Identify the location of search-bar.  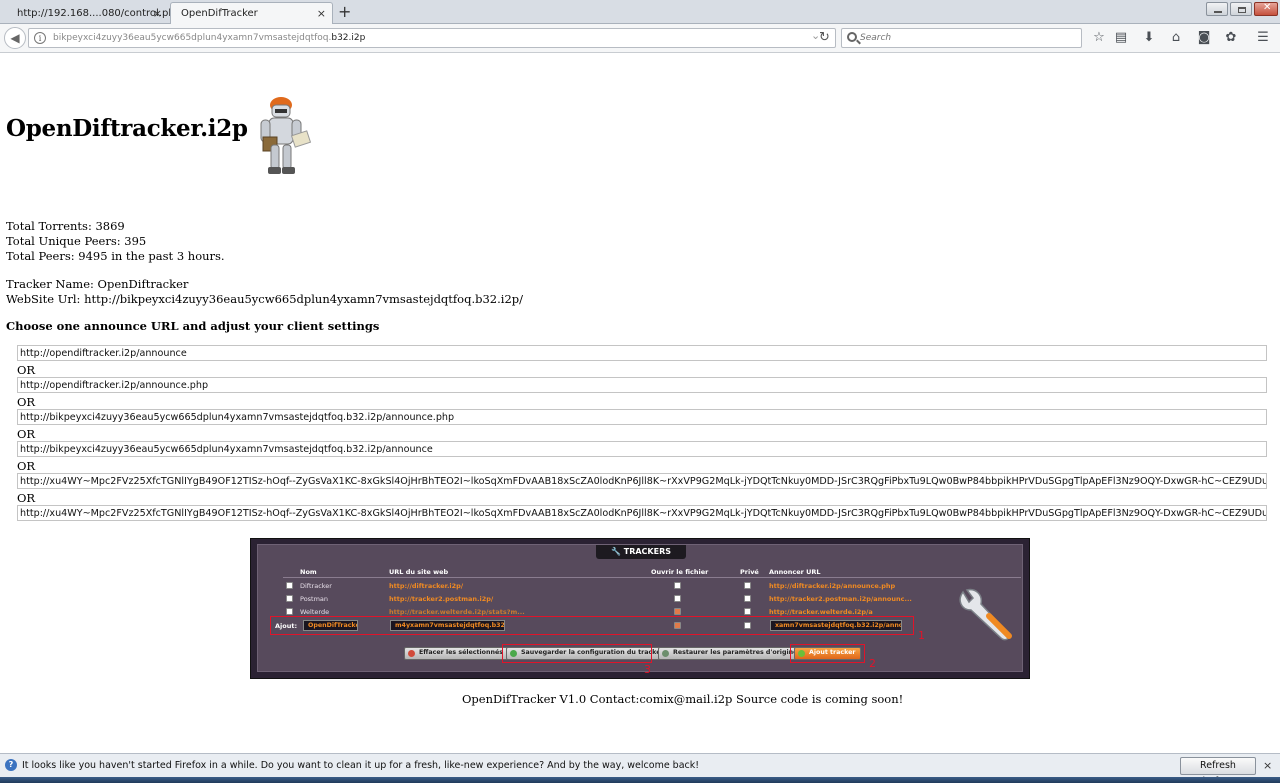
(961, 38).